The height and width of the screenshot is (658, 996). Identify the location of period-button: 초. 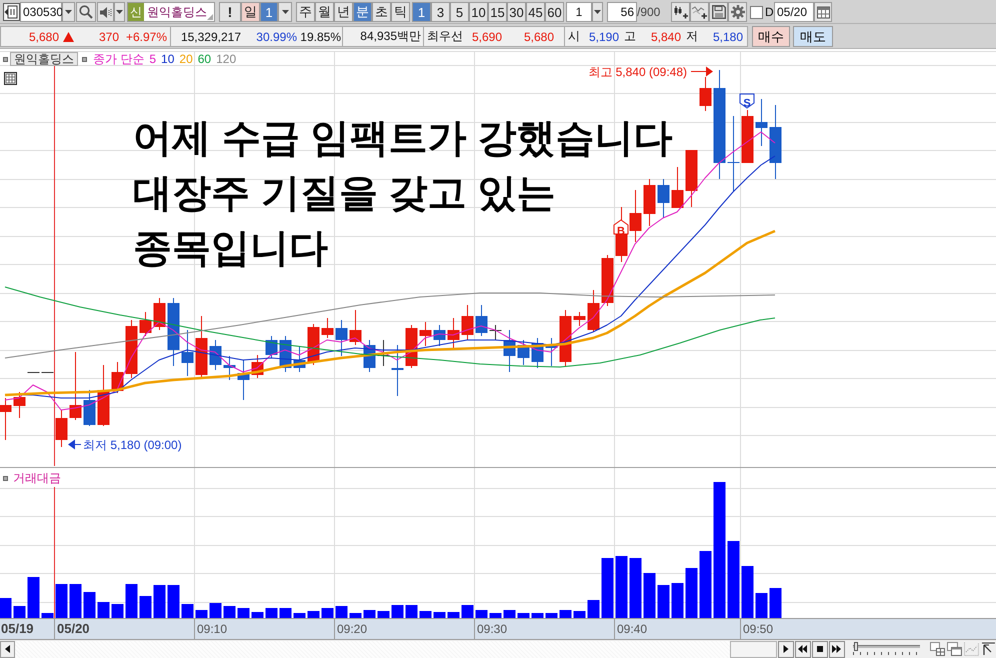
(381, 12).